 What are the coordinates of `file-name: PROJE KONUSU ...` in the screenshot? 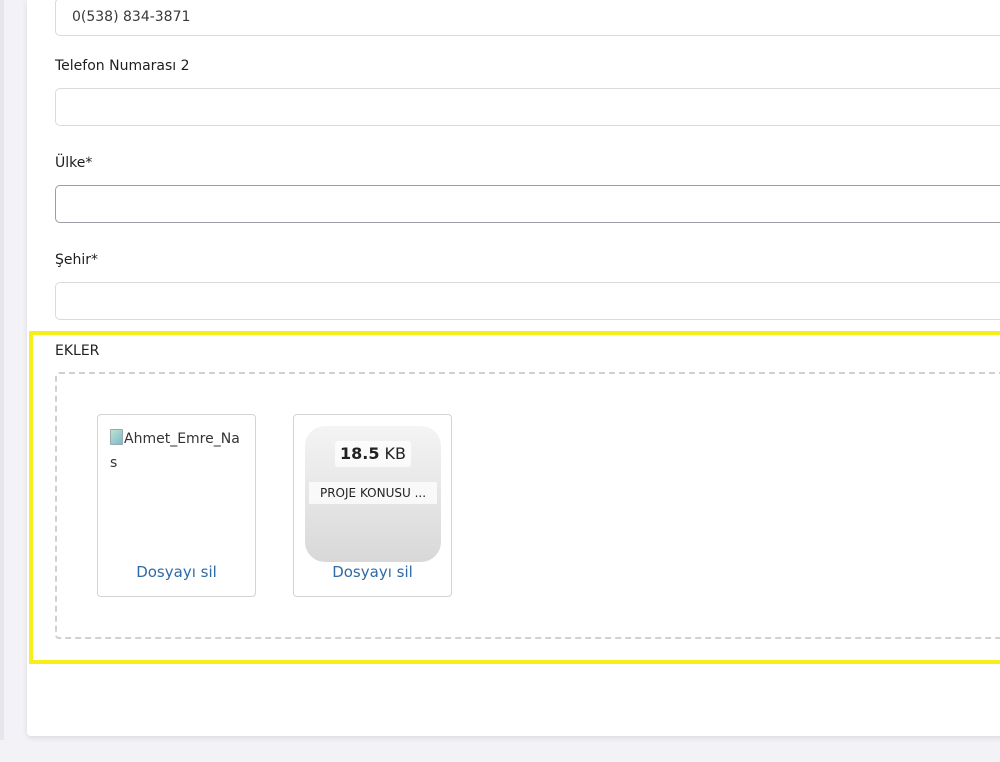 It's located at (373, 493).